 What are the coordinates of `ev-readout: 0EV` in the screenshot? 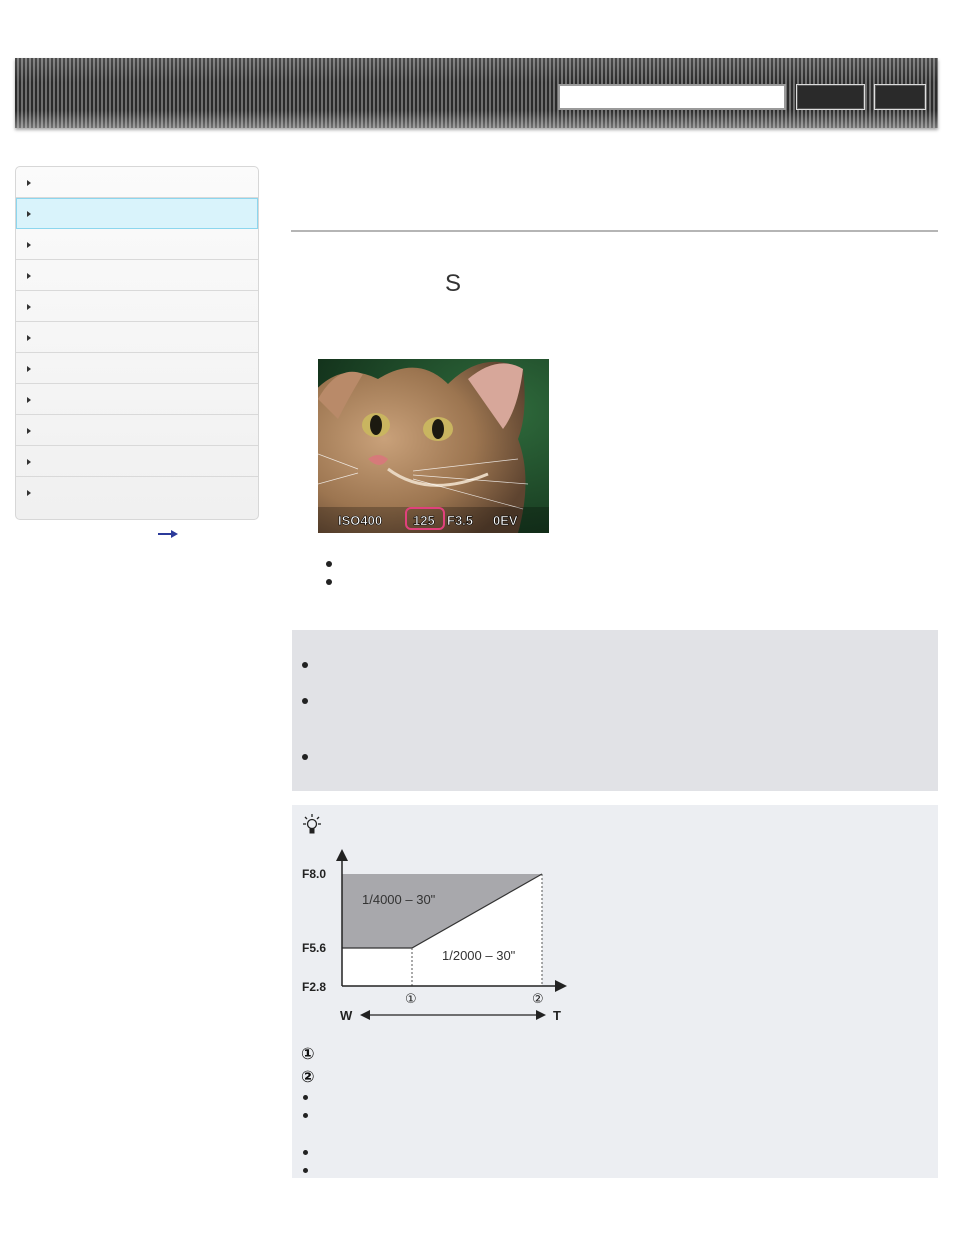 It's located at (505, 520).